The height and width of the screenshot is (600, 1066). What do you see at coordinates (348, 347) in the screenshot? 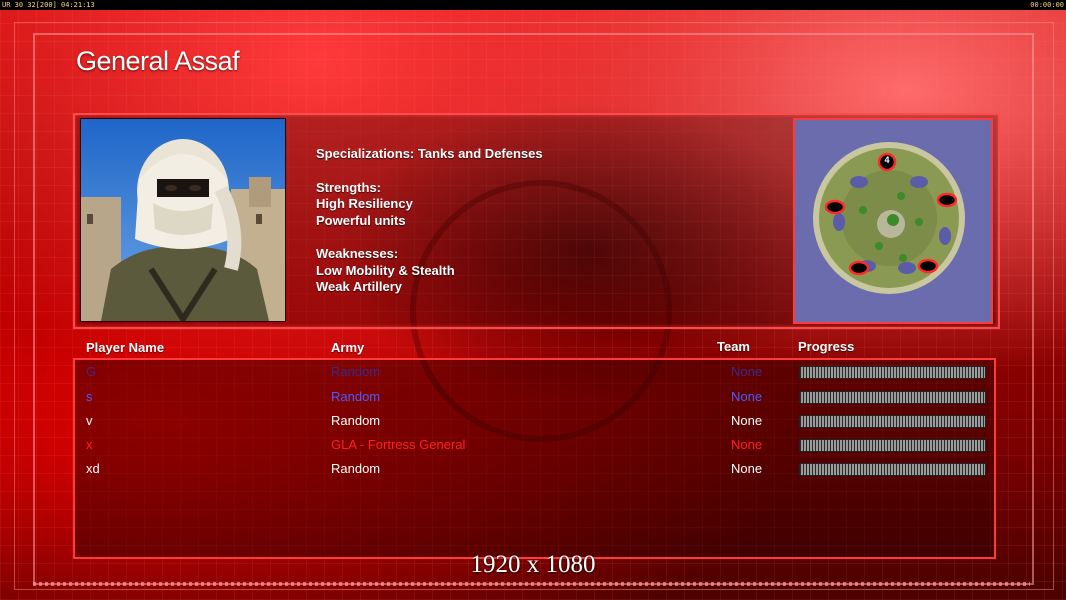
I see `header-army: Army` at bounding box center [348, 347].